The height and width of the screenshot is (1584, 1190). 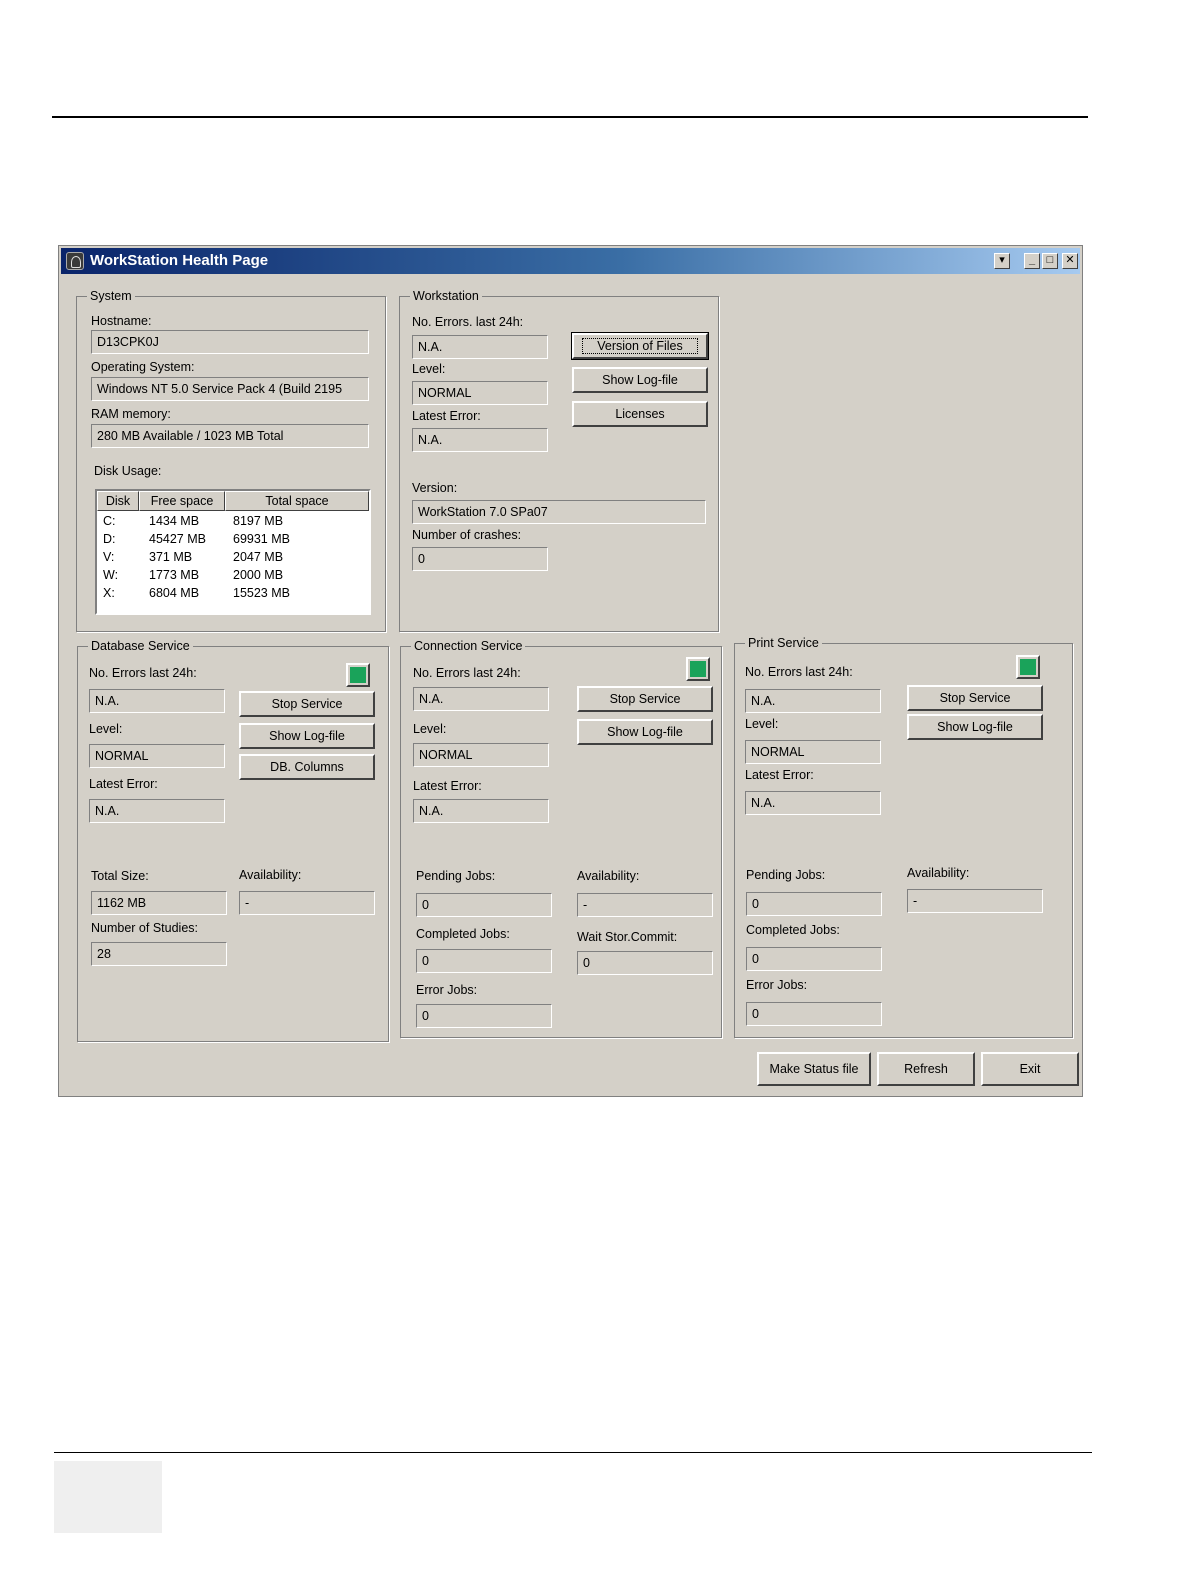 I want to click on table-row: D: 45427 MB 69931 MB, so click(x=233, y=539).